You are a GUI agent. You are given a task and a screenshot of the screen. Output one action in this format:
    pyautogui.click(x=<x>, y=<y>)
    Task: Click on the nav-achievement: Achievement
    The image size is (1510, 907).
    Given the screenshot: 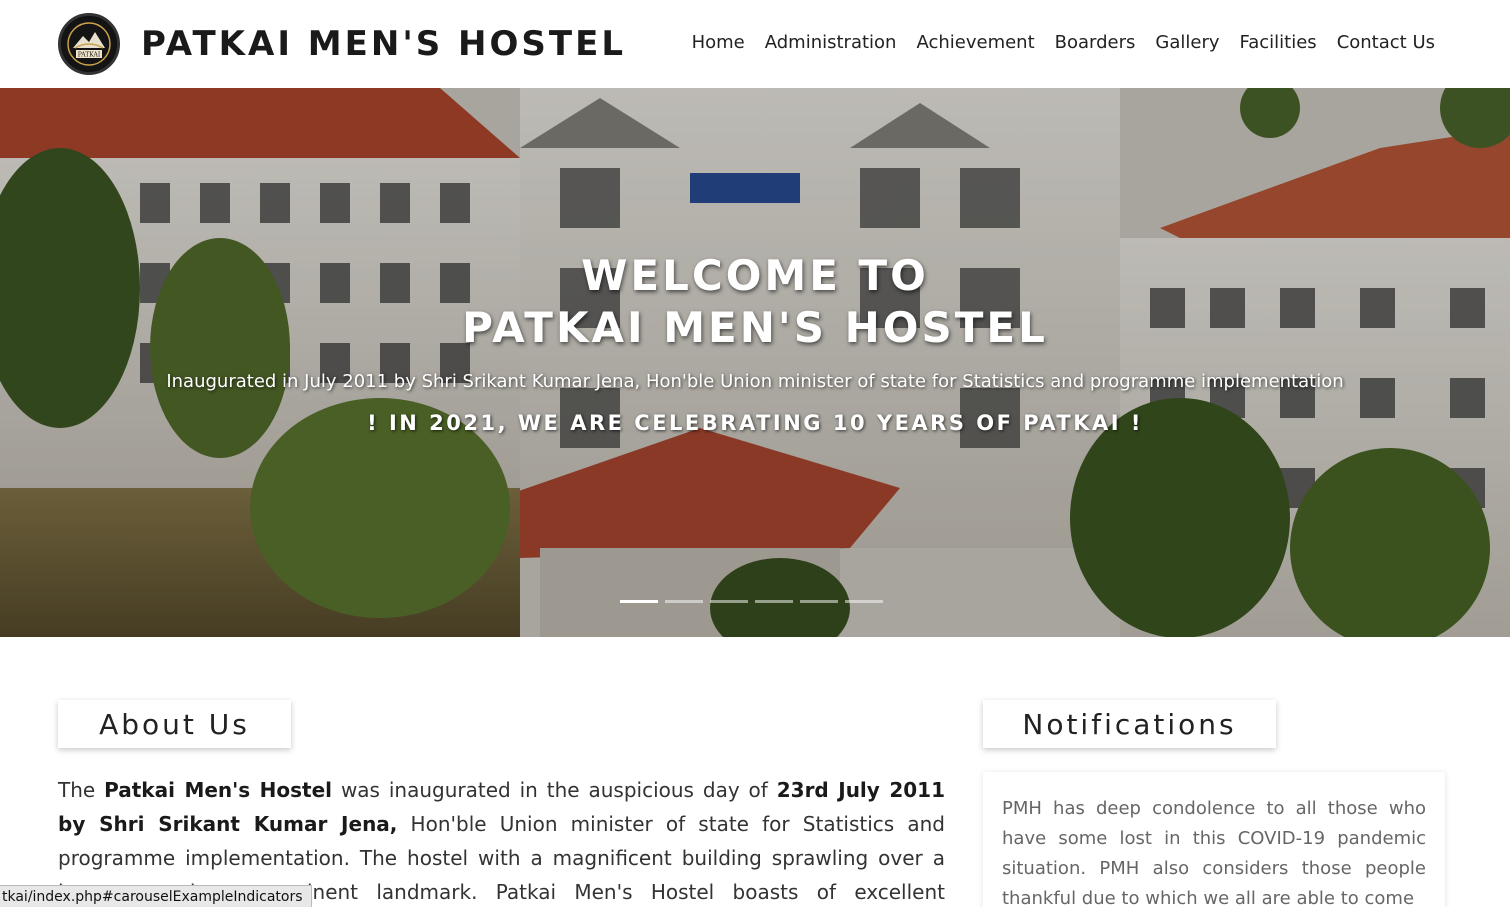 What is the action you would take?
    pyautogui.click(x=975, y=42)
    